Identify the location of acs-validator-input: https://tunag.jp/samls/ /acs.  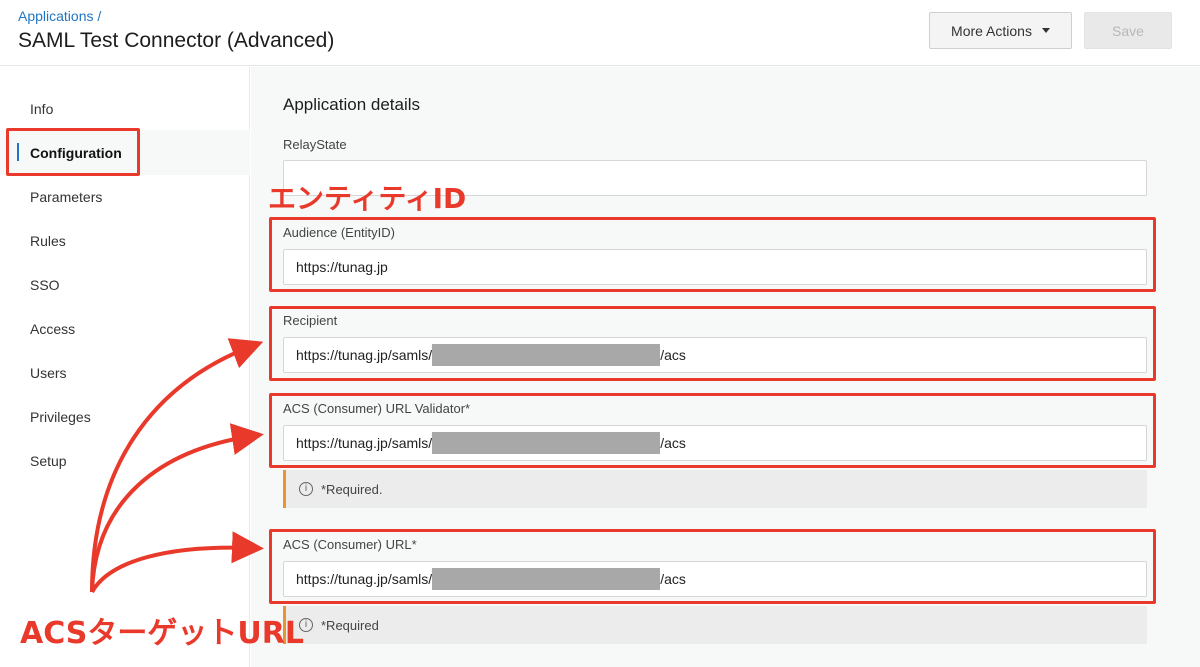
(715, 443).